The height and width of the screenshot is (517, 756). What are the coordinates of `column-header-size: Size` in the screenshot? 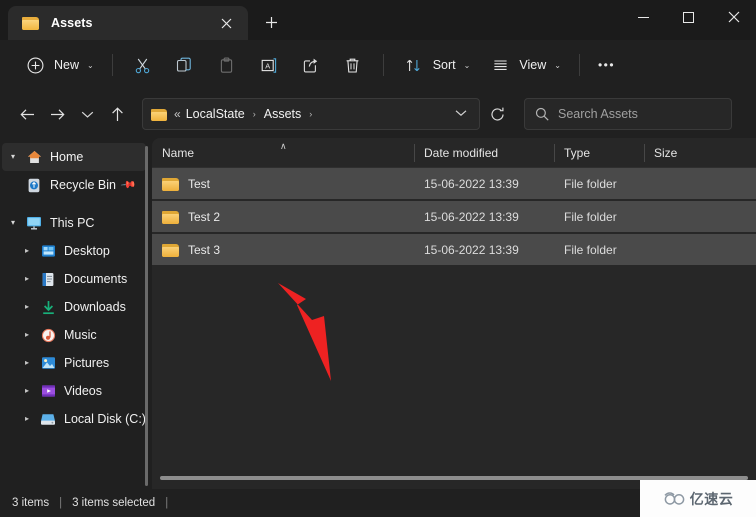 It's located at (679, 153).